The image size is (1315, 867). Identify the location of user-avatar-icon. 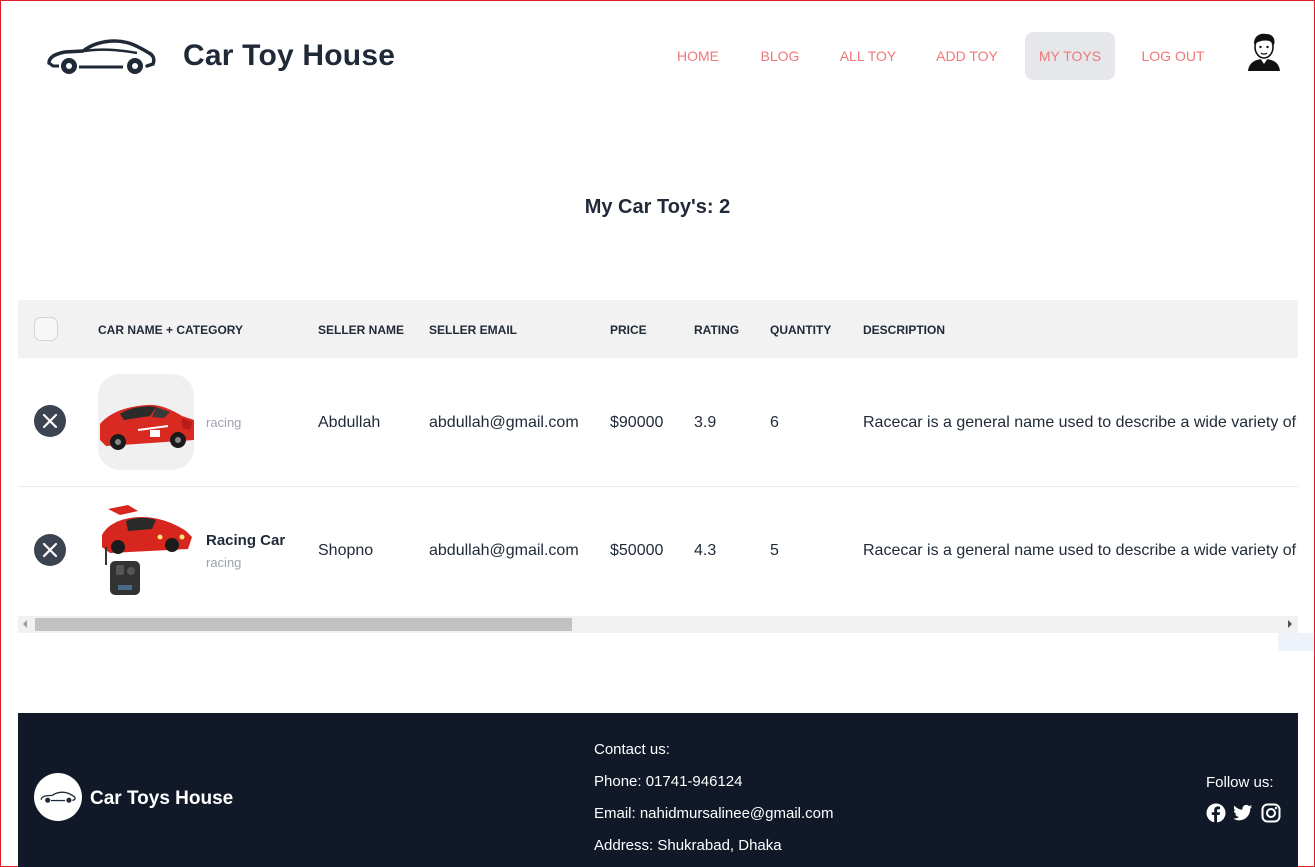
(1264, 51).